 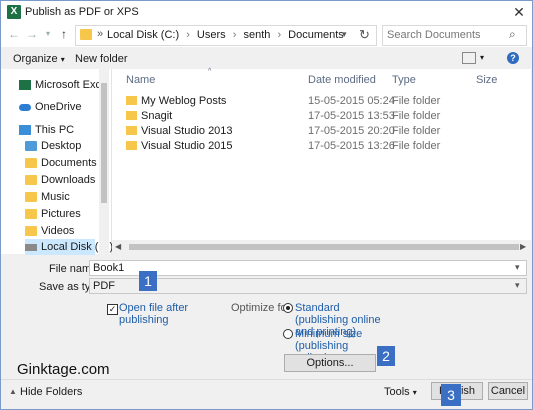 I want to click on breadcrumb-item: Users, so click(x=211, y=35).